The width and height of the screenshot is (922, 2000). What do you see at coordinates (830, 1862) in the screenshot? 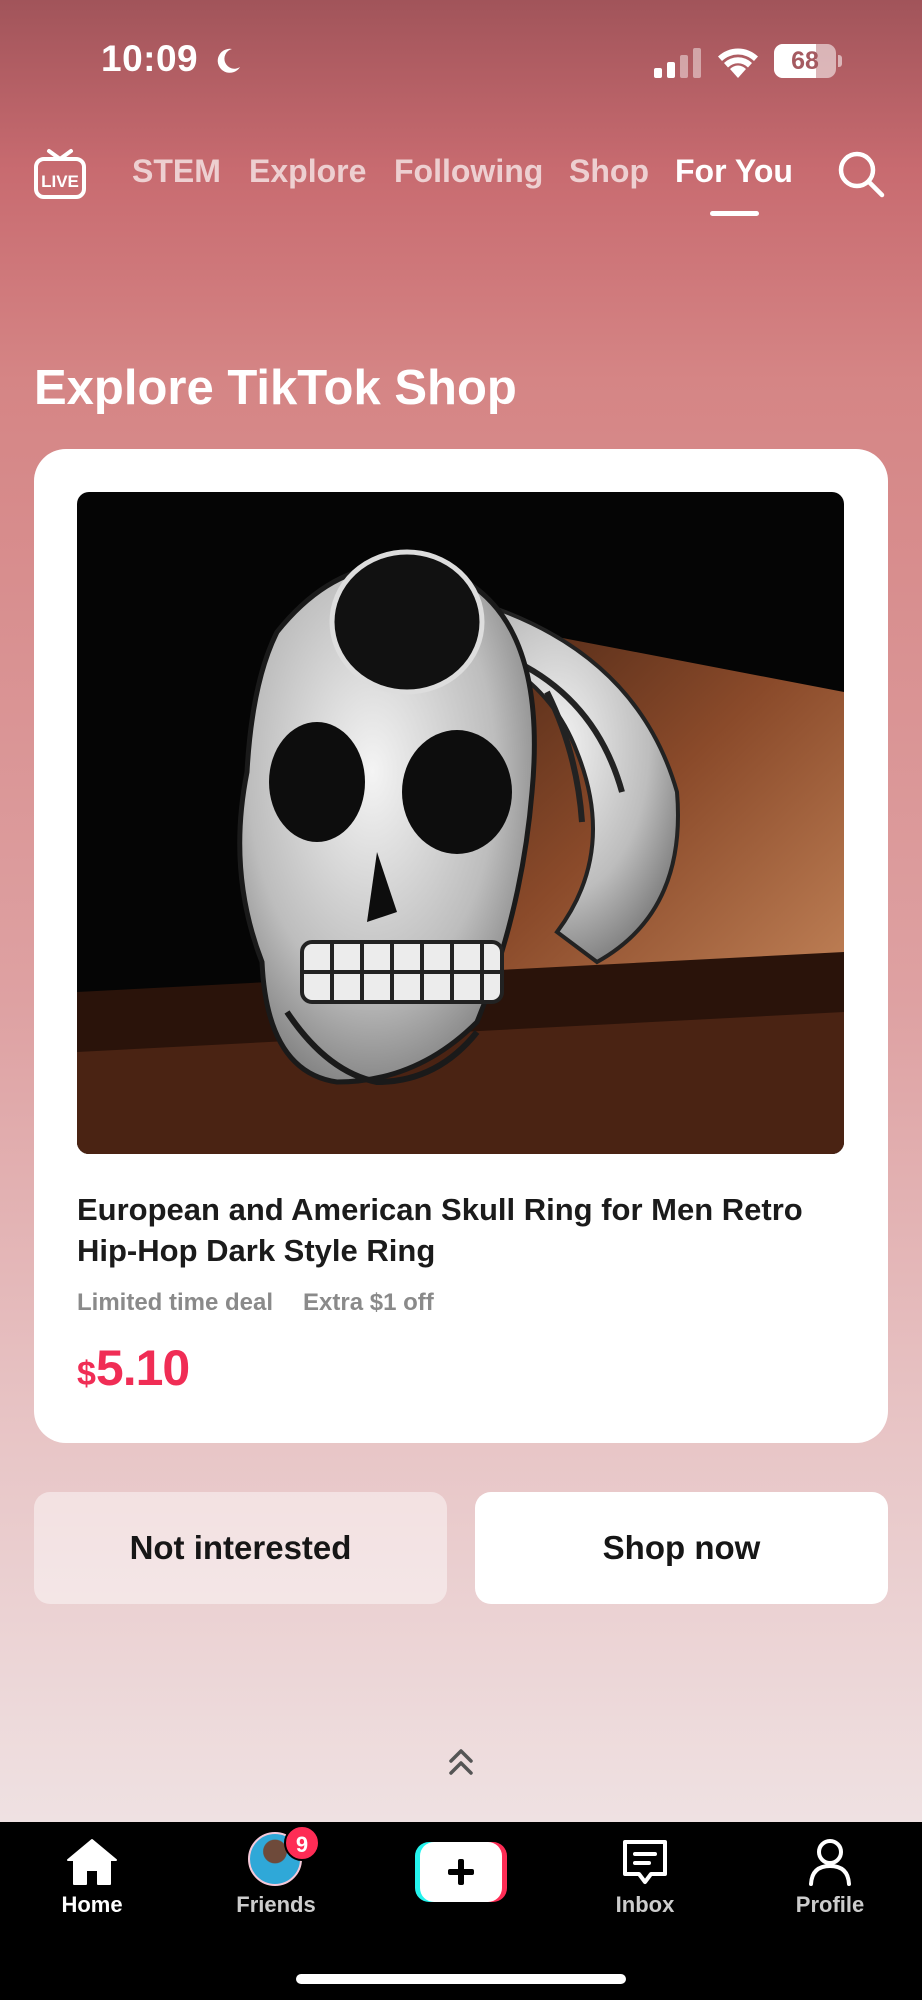
I see `profile-icon` at bounding box center [830, 1862].